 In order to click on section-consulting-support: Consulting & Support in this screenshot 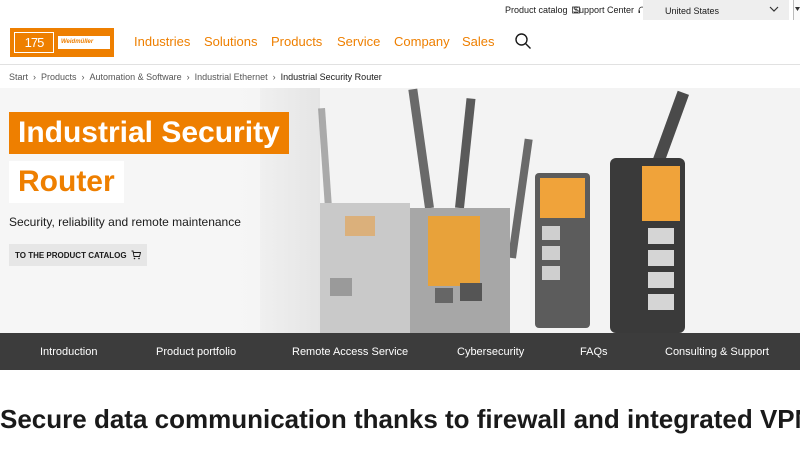, I will do `click(717, 352)`.